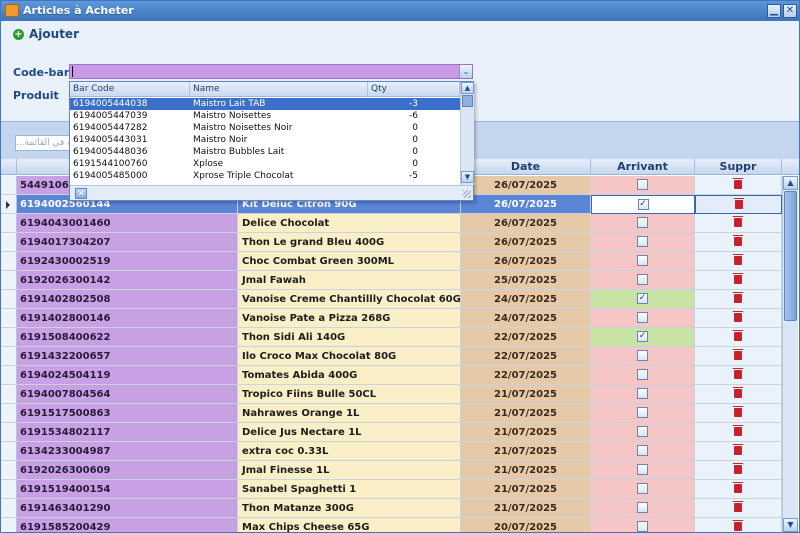  Describe the element at coordinates (349, 318) in the screenshot. I see `product-name-cell: Vanoise Pate a Pizza 268G` at that location.